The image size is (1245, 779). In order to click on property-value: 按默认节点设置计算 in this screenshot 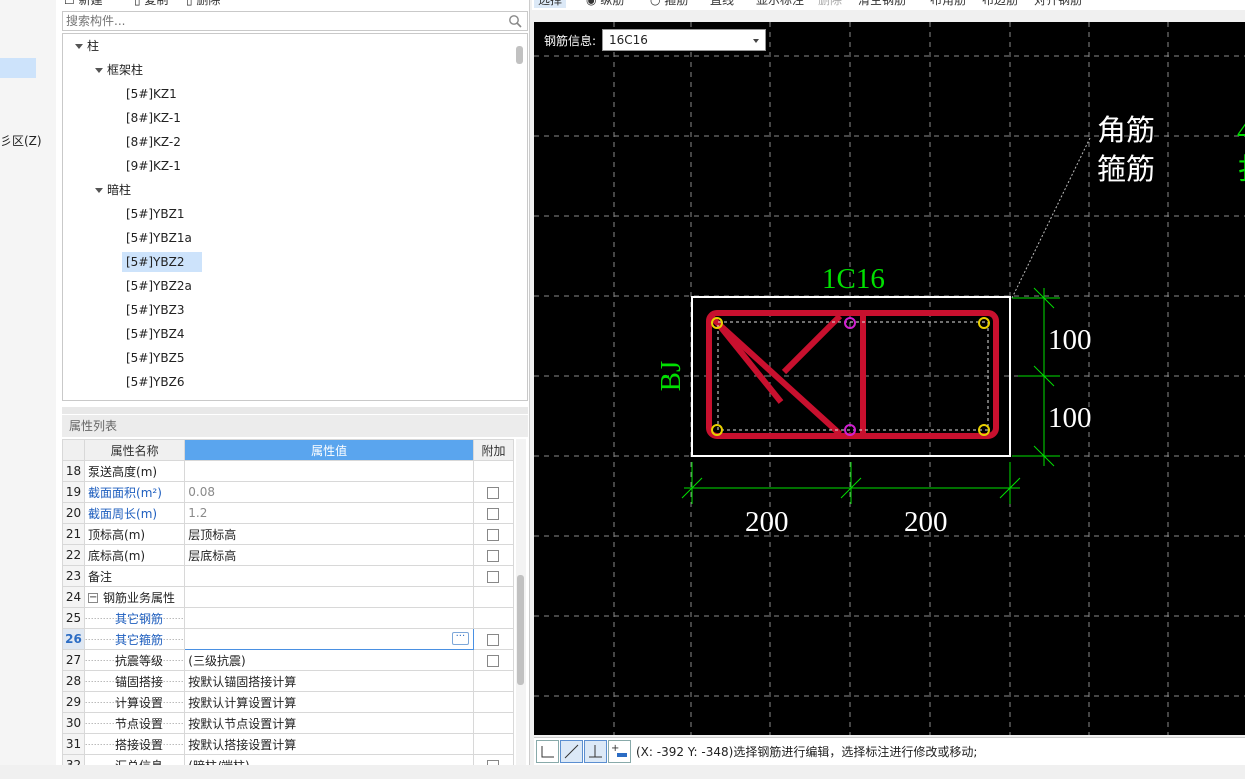, I will do `click(329, 723)`.